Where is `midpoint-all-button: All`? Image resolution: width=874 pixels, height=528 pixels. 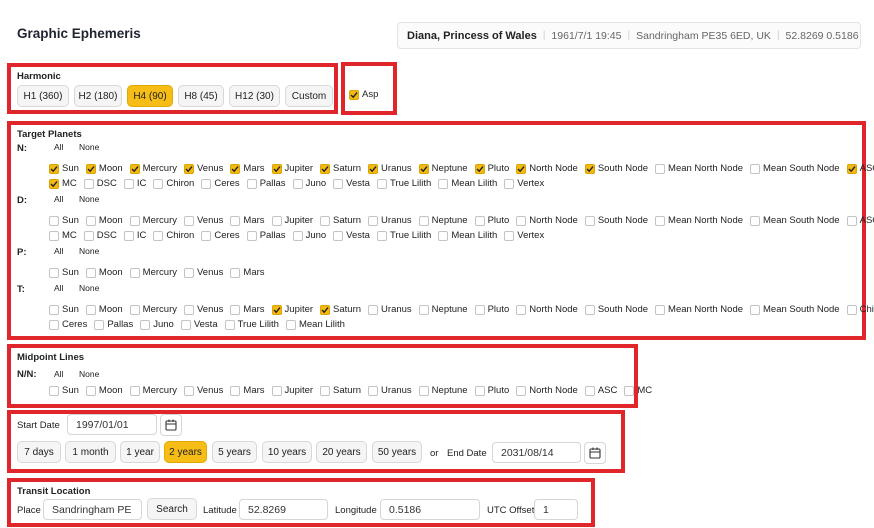 midpoint-all-button: All is located at coordinates (58, 374).